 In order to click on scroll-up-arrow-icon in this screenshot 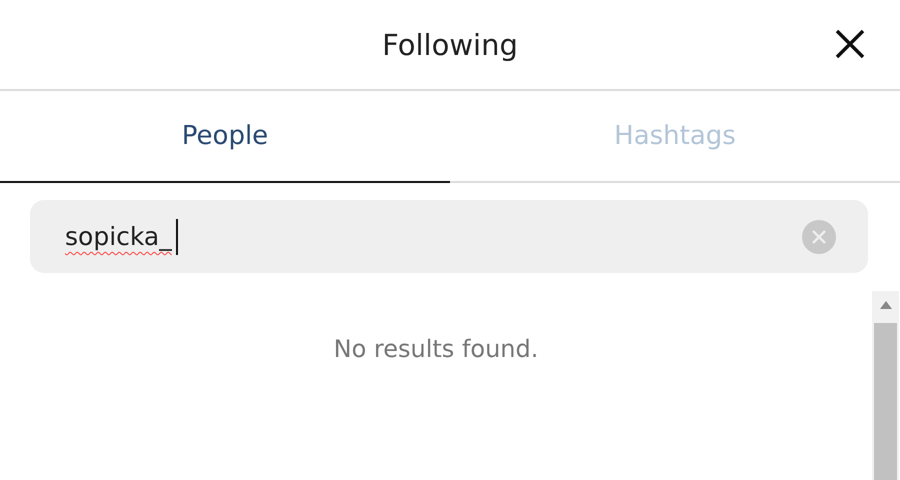, I will do `click(886, 305)`.